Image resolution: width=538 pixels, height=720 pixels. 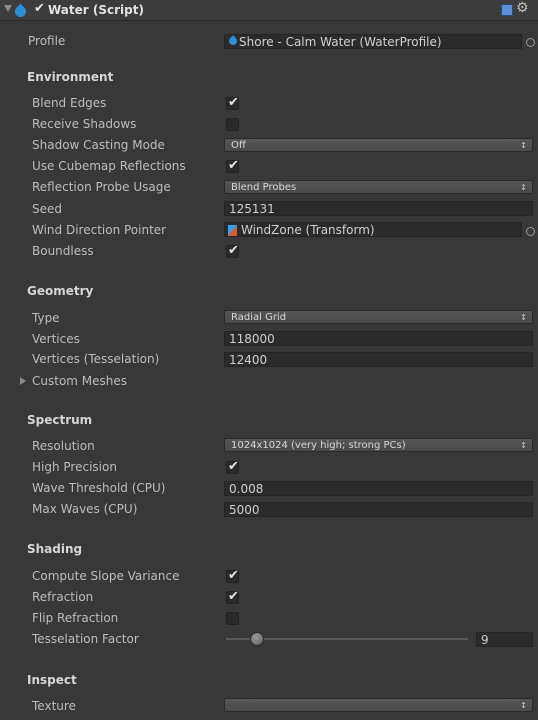 I want to click on wind-direction-field: WindZone (Transform), so click(x=373, y=229).